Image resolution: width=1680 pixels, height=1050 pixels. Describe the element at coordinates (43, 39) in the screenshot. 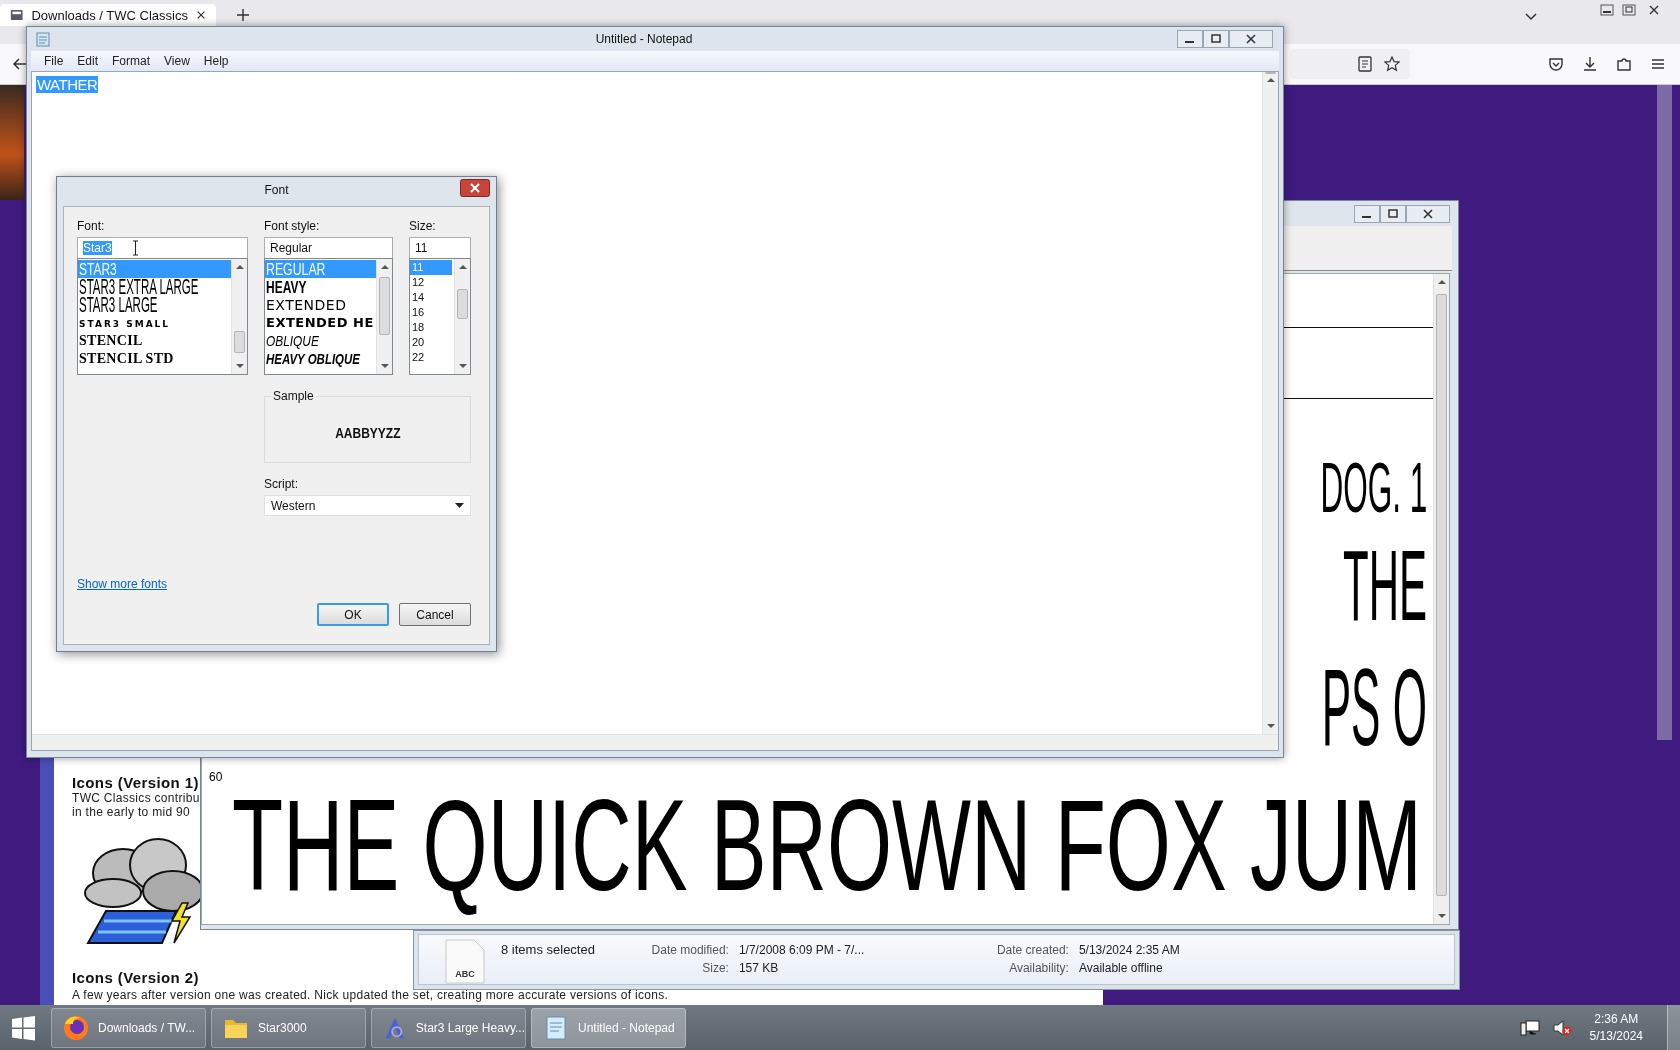

I see `notepad-icon` at that location.